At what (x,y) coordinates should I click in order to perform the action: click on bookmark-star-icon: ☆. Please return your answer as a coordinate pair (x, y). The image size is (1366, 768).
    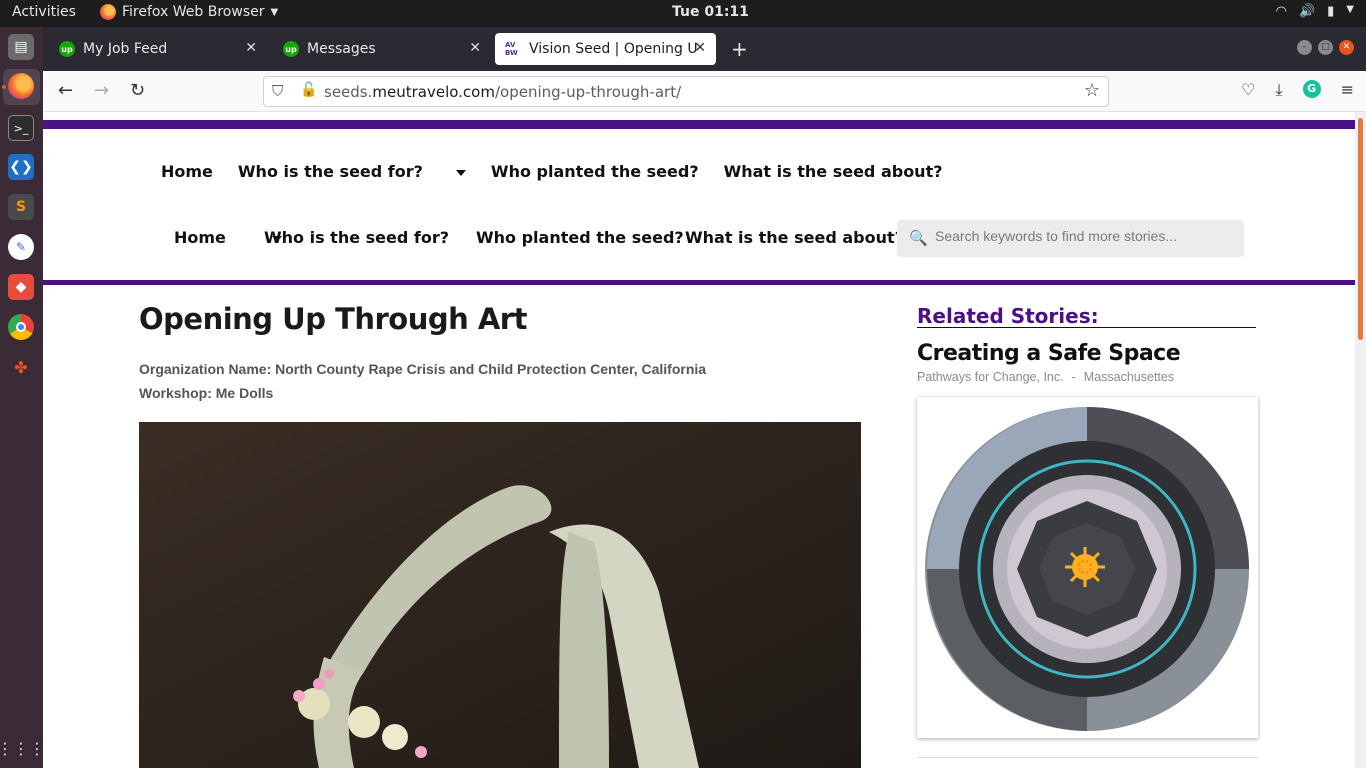
    Looking at the image, I should click on (1092, 90).